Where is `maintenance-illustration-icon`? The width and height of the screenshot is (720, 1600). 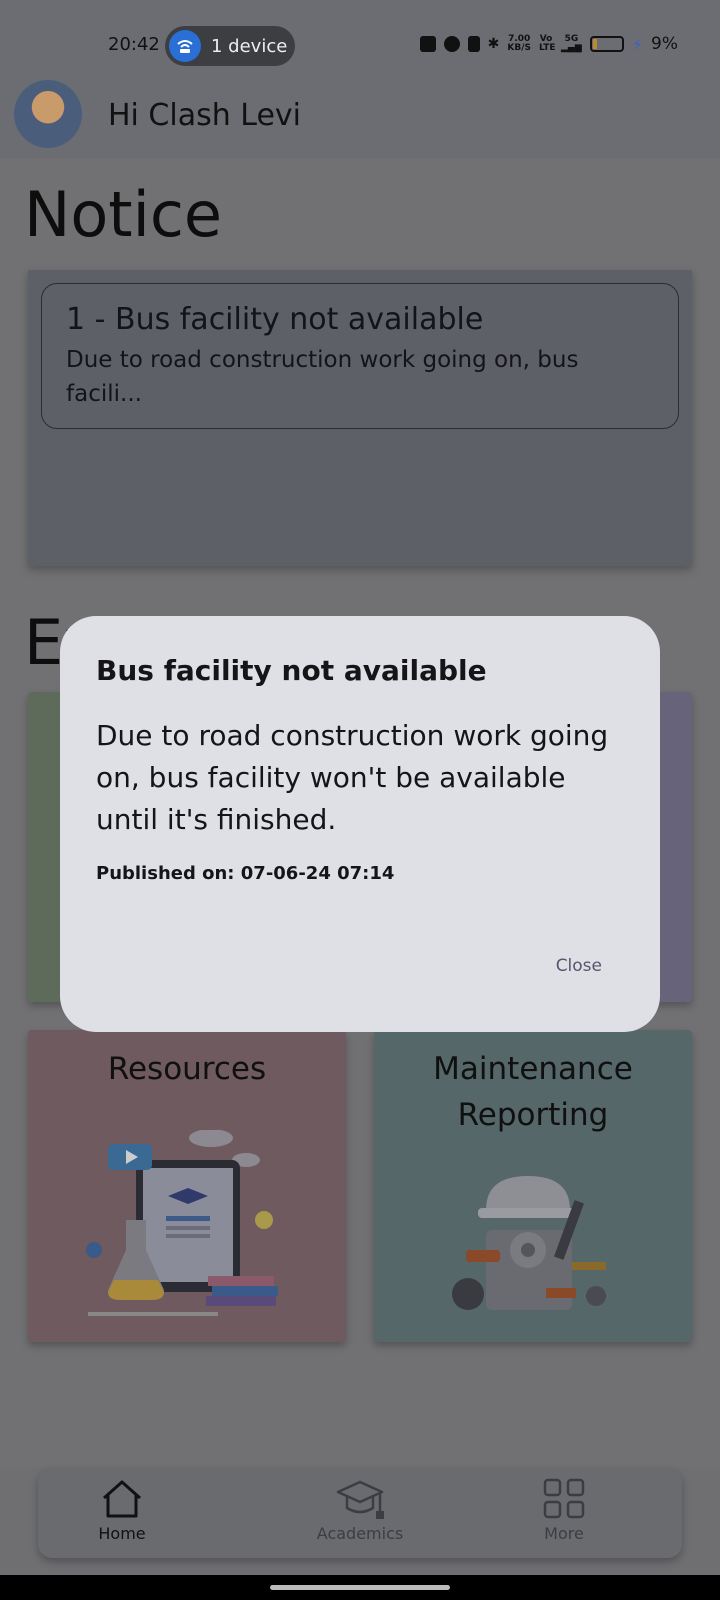 maintenance-illustration-icon is located at coordinates (529, 1243).